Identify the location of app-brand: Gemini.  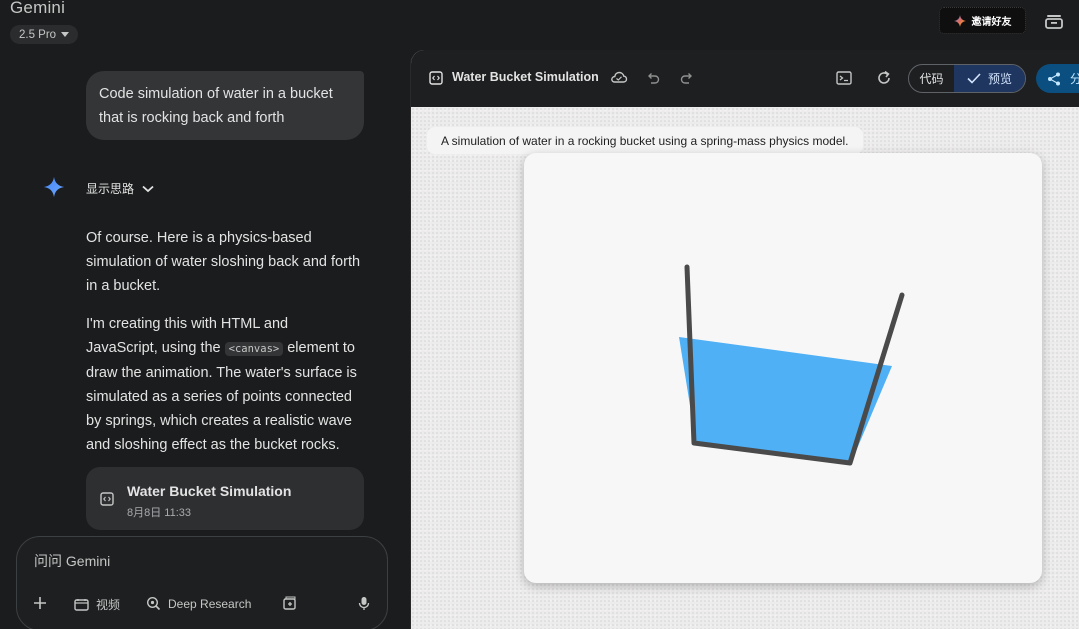
(37, 9).